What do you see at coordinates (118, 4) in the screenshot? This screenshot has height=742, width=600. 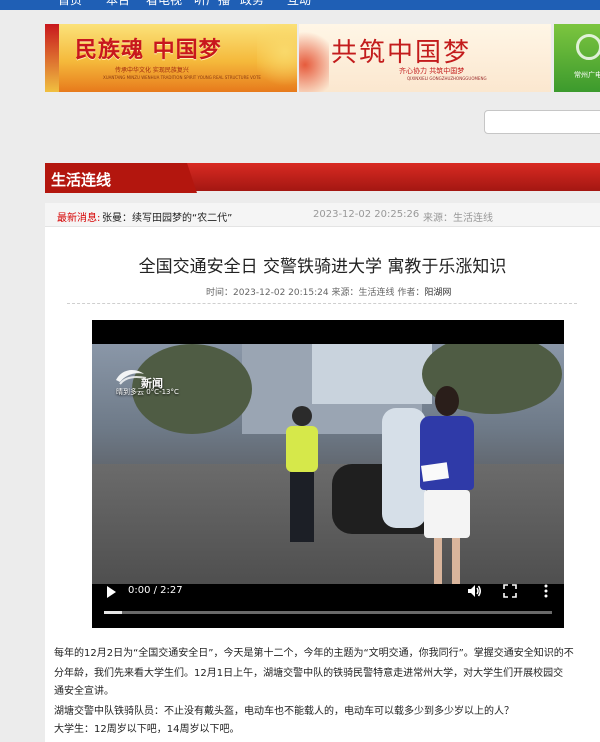 I see `nav-item-station: 本台` at bounding box center [118, 4].